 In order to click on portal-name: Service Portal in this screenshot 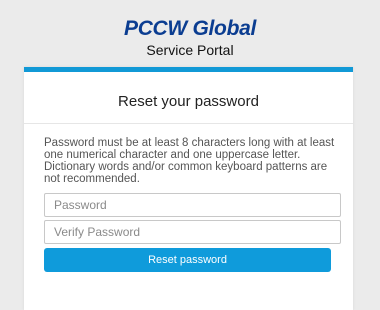, I will do `click(190, 50)`.